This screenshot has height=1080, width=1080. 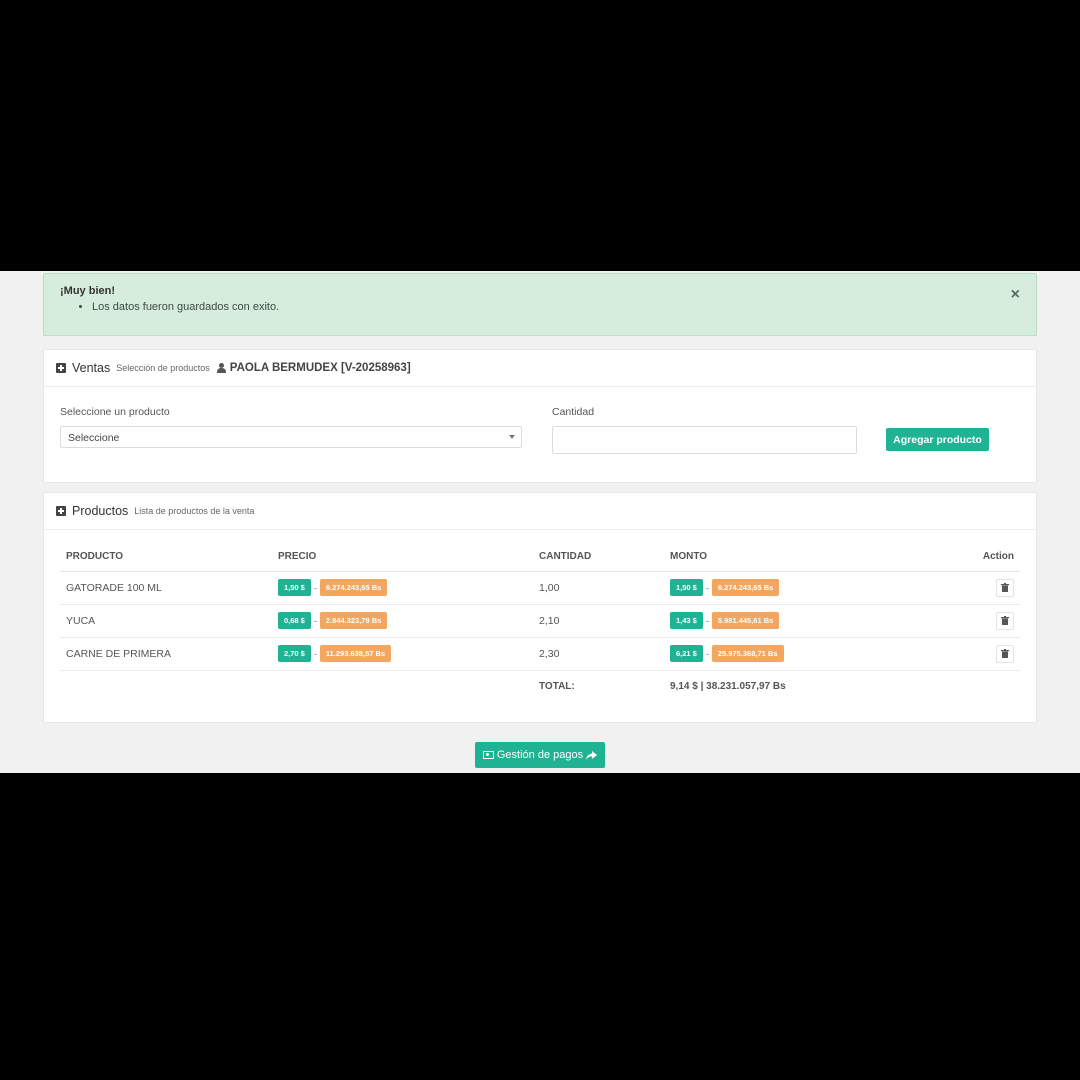 I want to click on price-bs-badge: 11.293.638,57 Bs, so click(x=355, y=653).